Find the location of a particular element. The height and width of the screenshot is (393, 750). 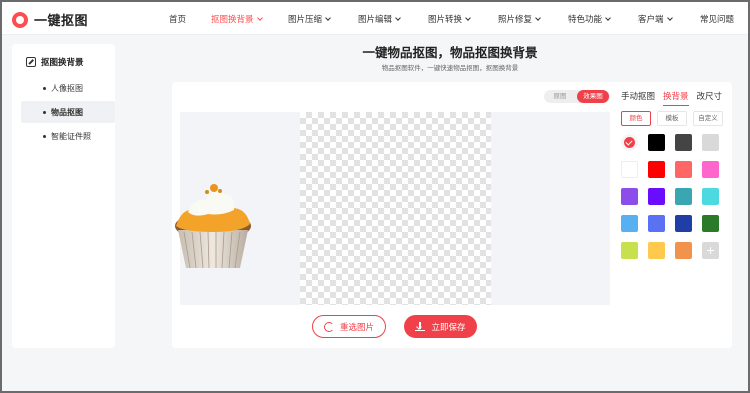

transparent-background is located at coordinates (395, 208).